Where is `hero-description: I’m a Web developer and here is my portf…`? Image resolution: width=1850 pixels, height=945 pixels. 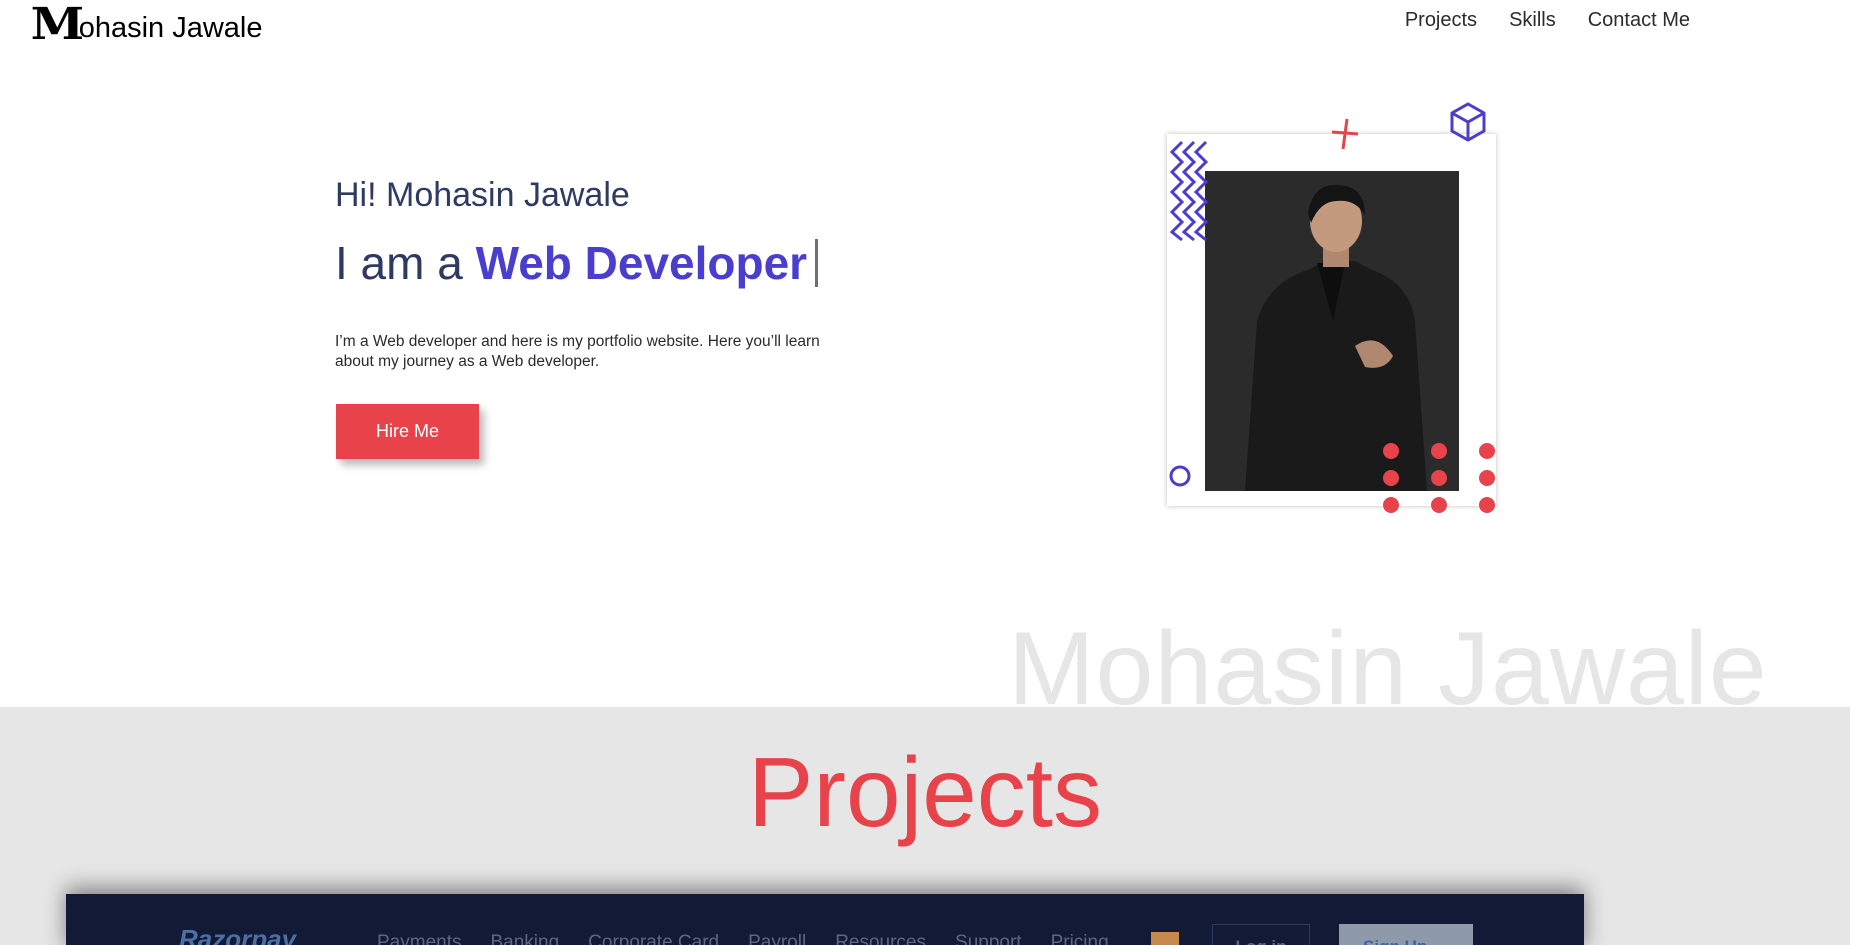 hero-description: I’m a Web developer and here is my portf… is located at coordinates (577, 351).